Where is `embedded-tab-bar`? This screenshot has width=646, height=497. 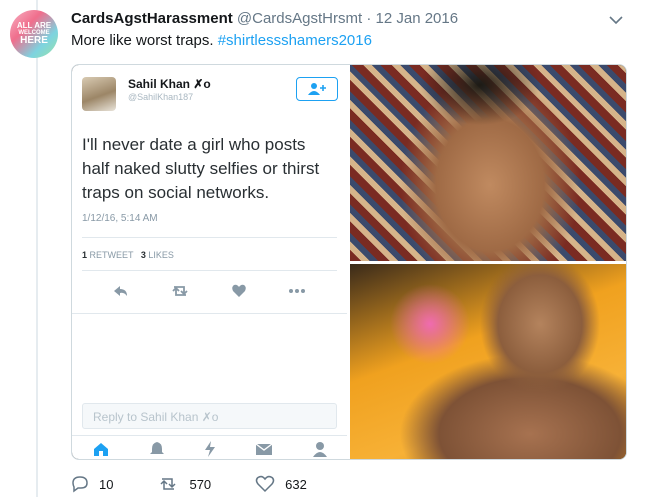 embedded-tab-bar is located at coordinates (209, 447).